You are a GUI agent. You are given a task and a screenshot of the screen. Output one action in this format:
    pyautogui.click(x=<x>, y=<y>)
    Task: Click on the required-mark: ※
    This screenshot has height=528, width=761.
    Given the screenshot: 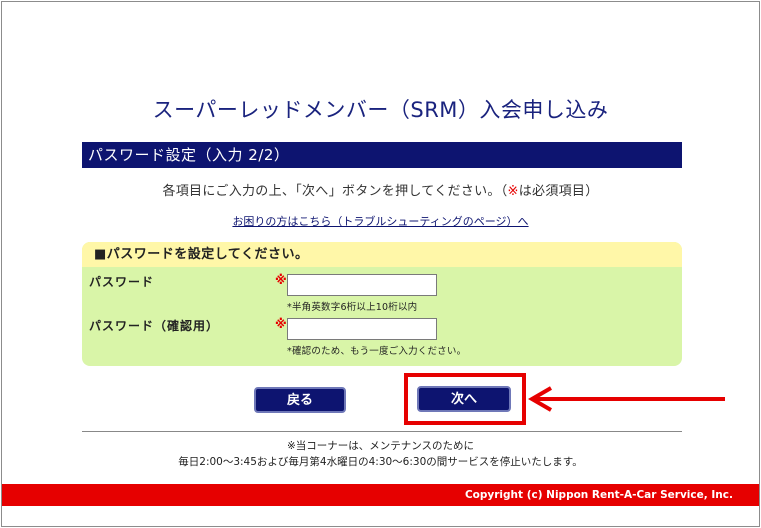 What is the action you would take?
    pyautogui.click(x=513, y=191)
    